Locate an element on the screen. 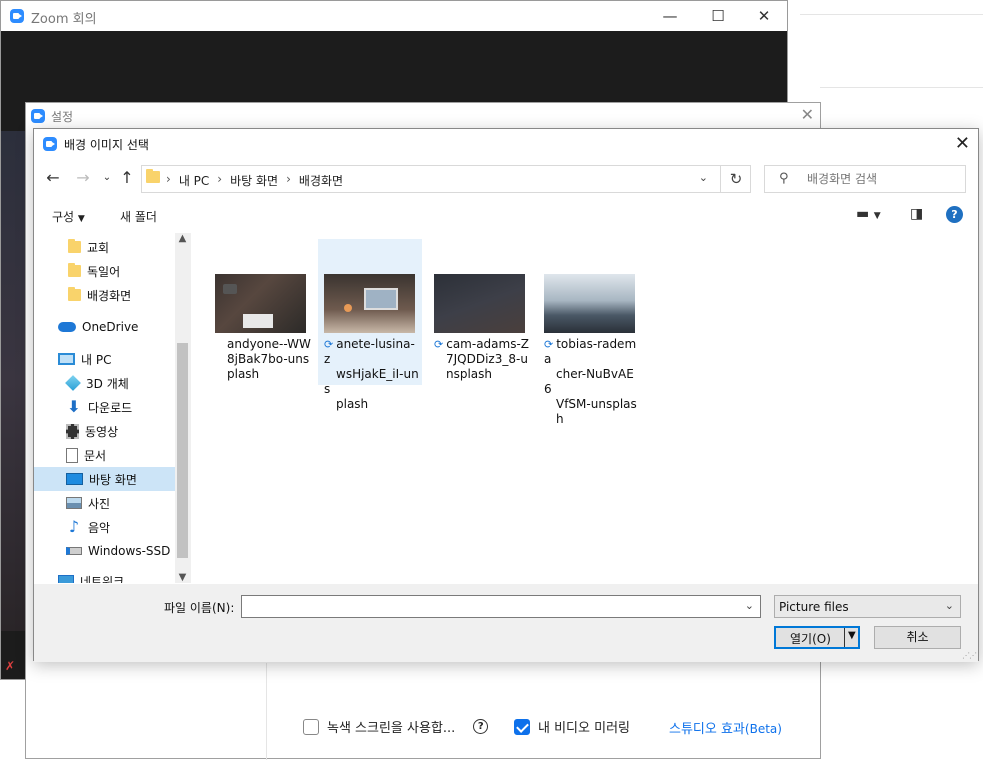 This screenshot has height=774, width=983. filename-combobox: ⌄ is located at coordinates (501, 606).